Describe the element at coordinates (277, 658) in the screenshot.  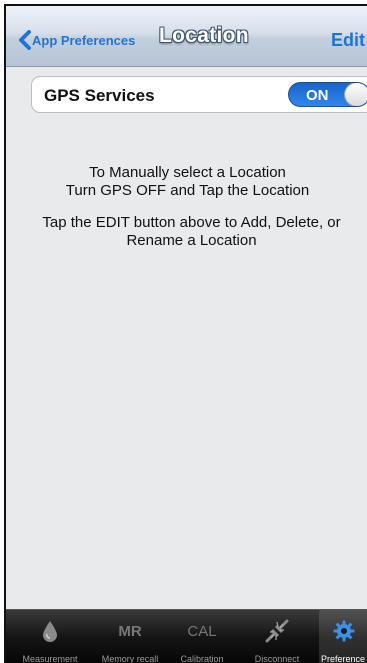
I see `tab-label: Disconnect` at that location.